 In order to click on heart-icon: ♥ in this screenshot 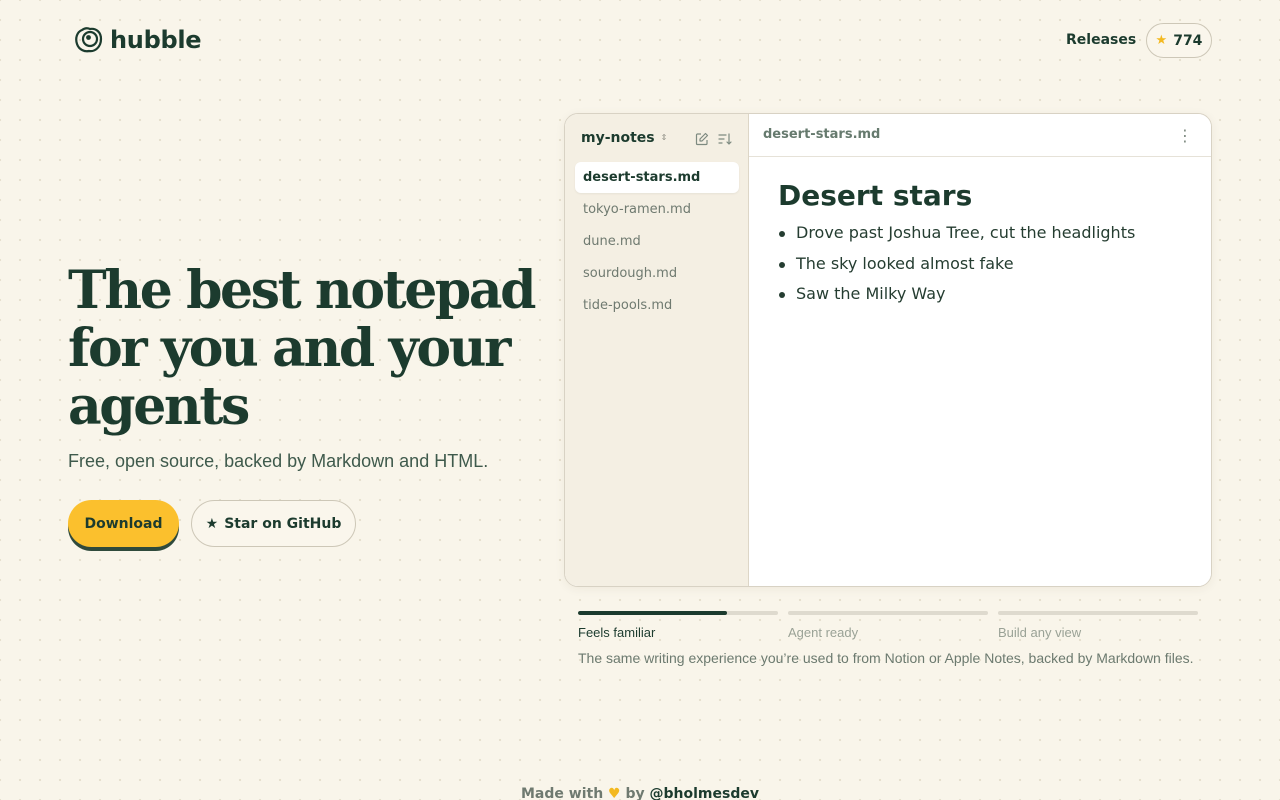, I will do `click(614, 793)`.